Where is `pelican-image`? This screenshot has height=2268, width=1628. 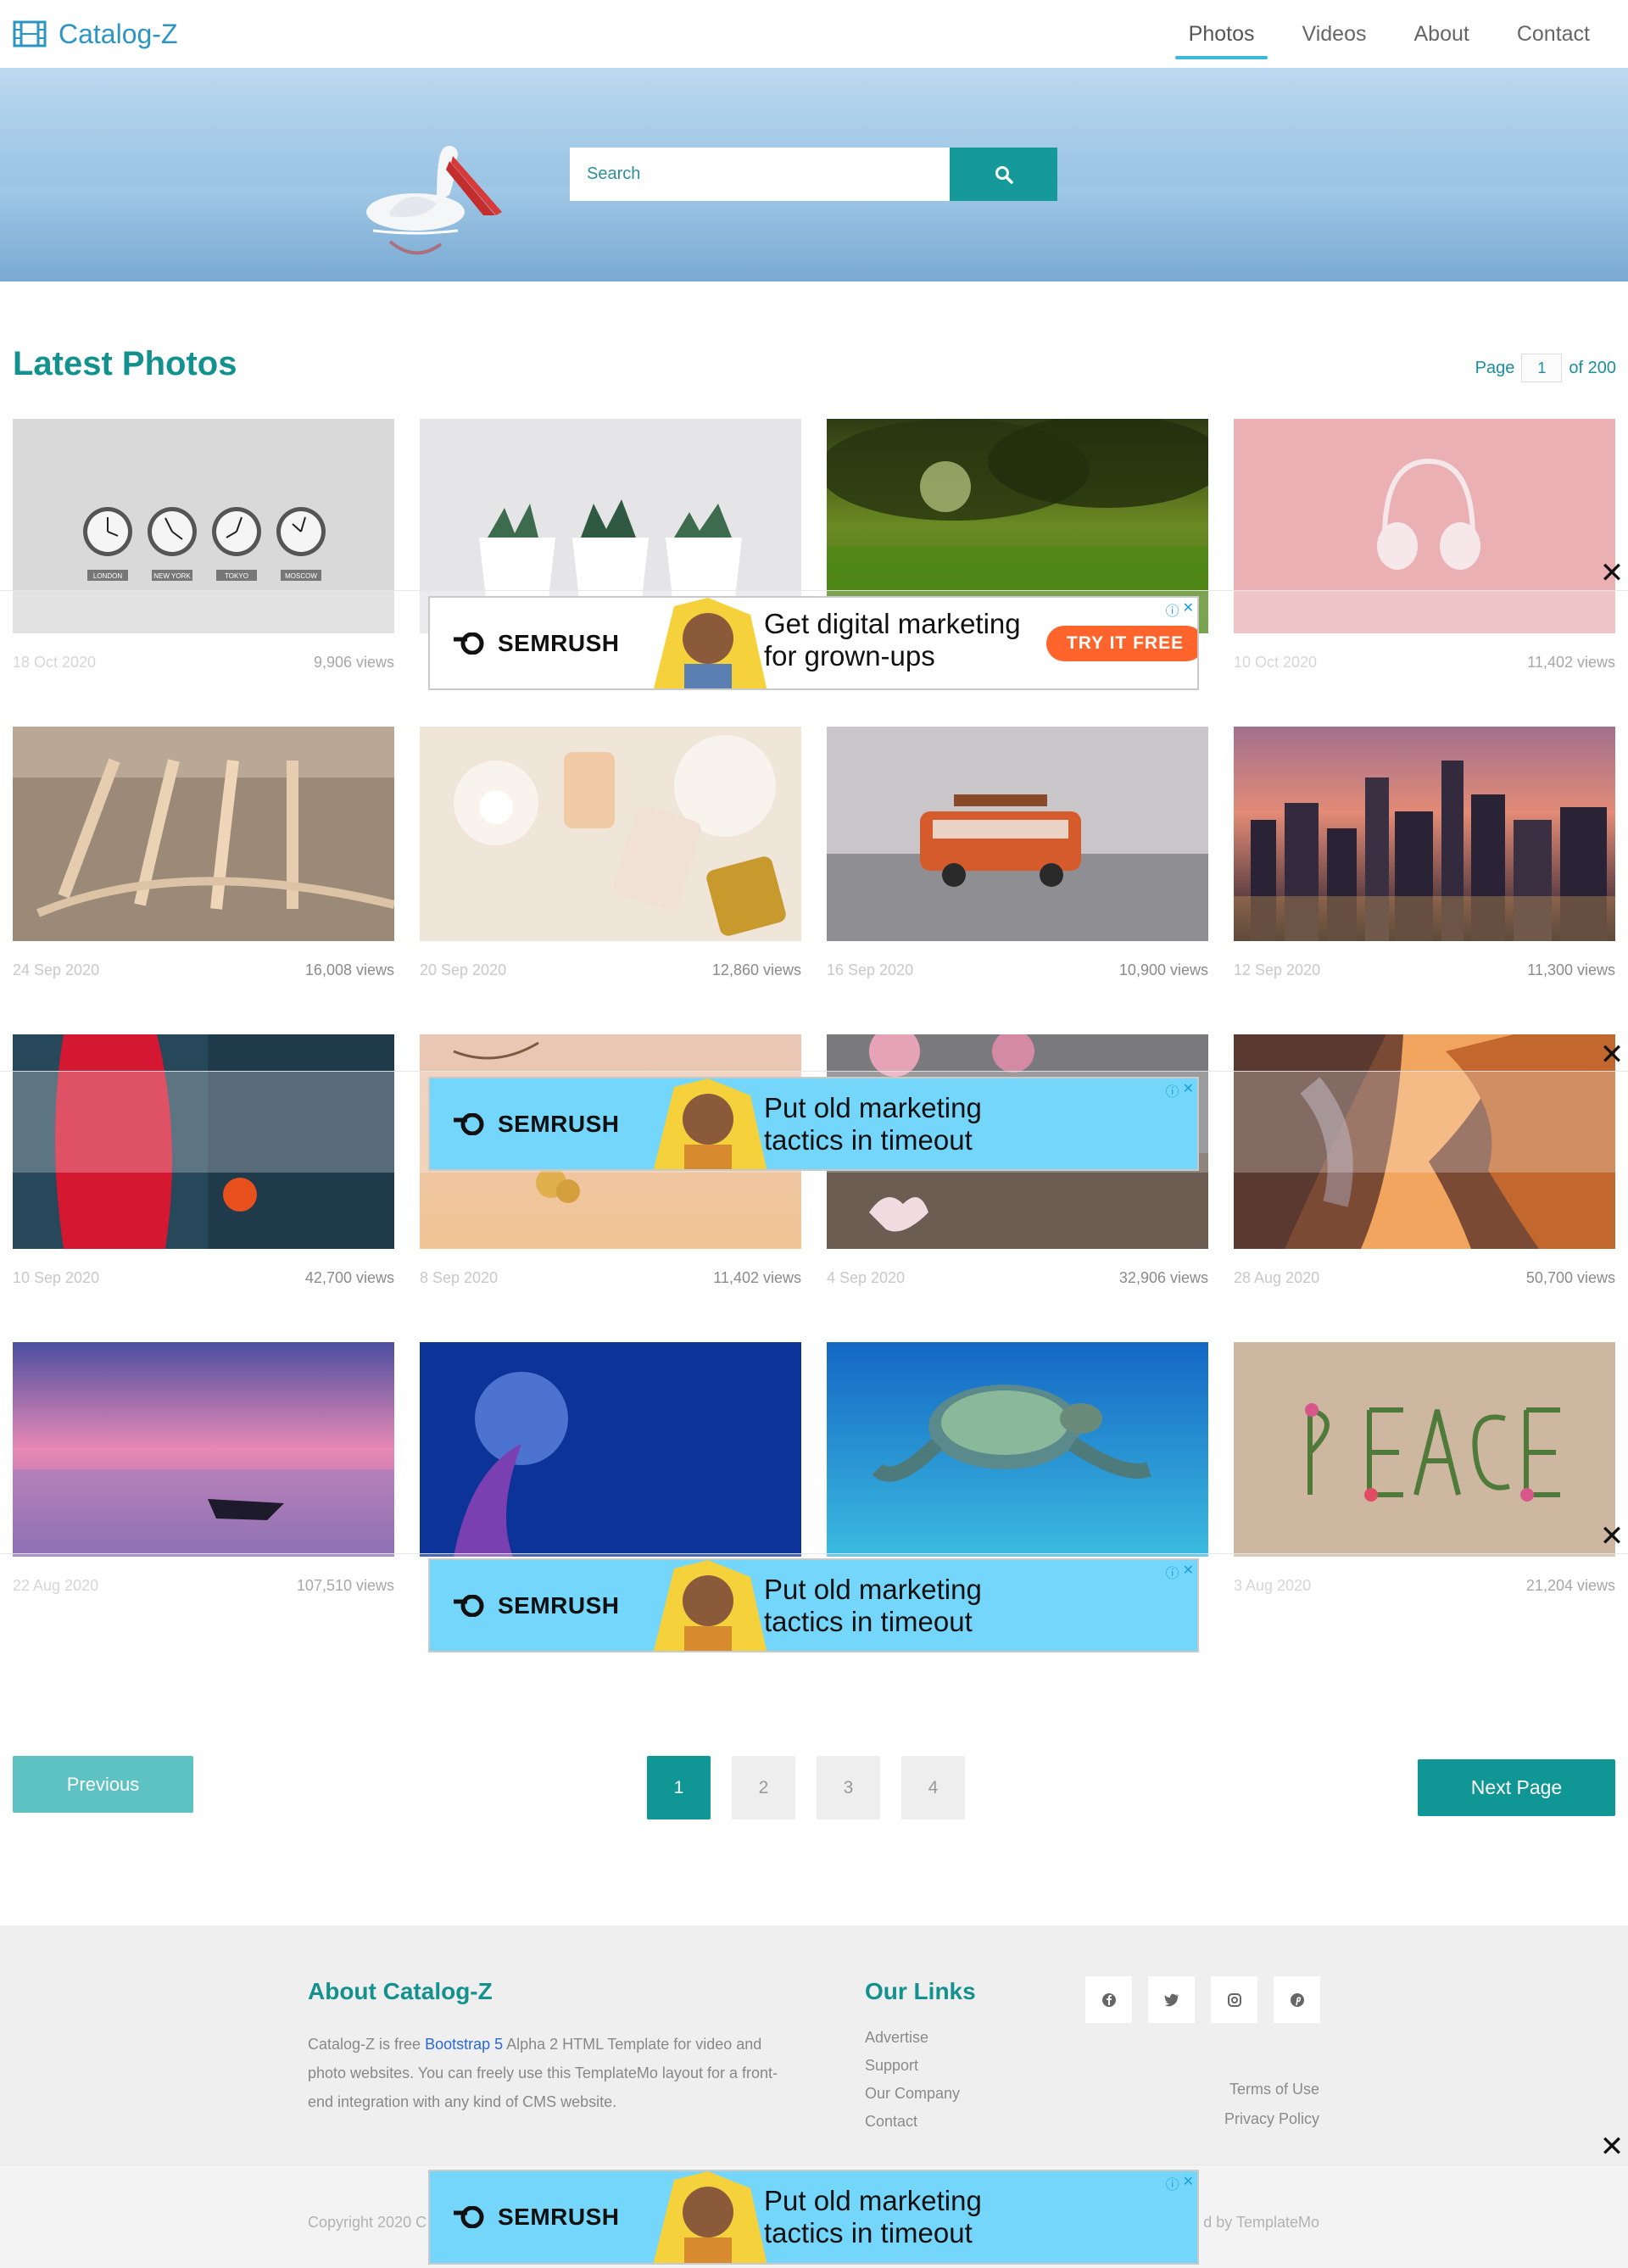 pelican-image is located at coordinates (434, 200).